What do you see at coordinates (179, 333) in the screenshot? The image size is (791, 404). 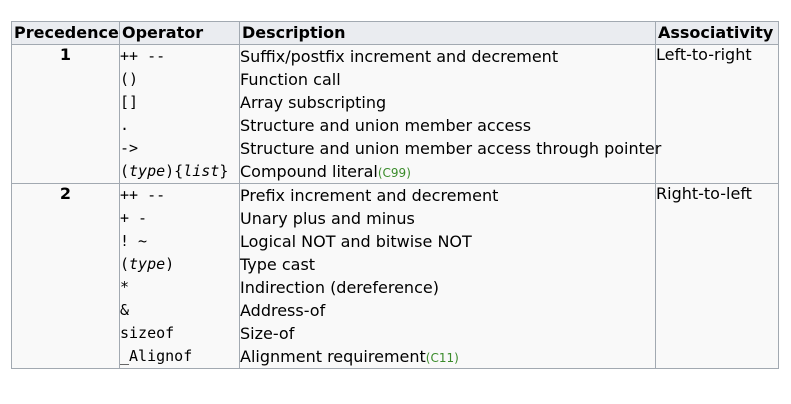 I see `operator-symbol: sizeof` at bounding box center [179, 333].